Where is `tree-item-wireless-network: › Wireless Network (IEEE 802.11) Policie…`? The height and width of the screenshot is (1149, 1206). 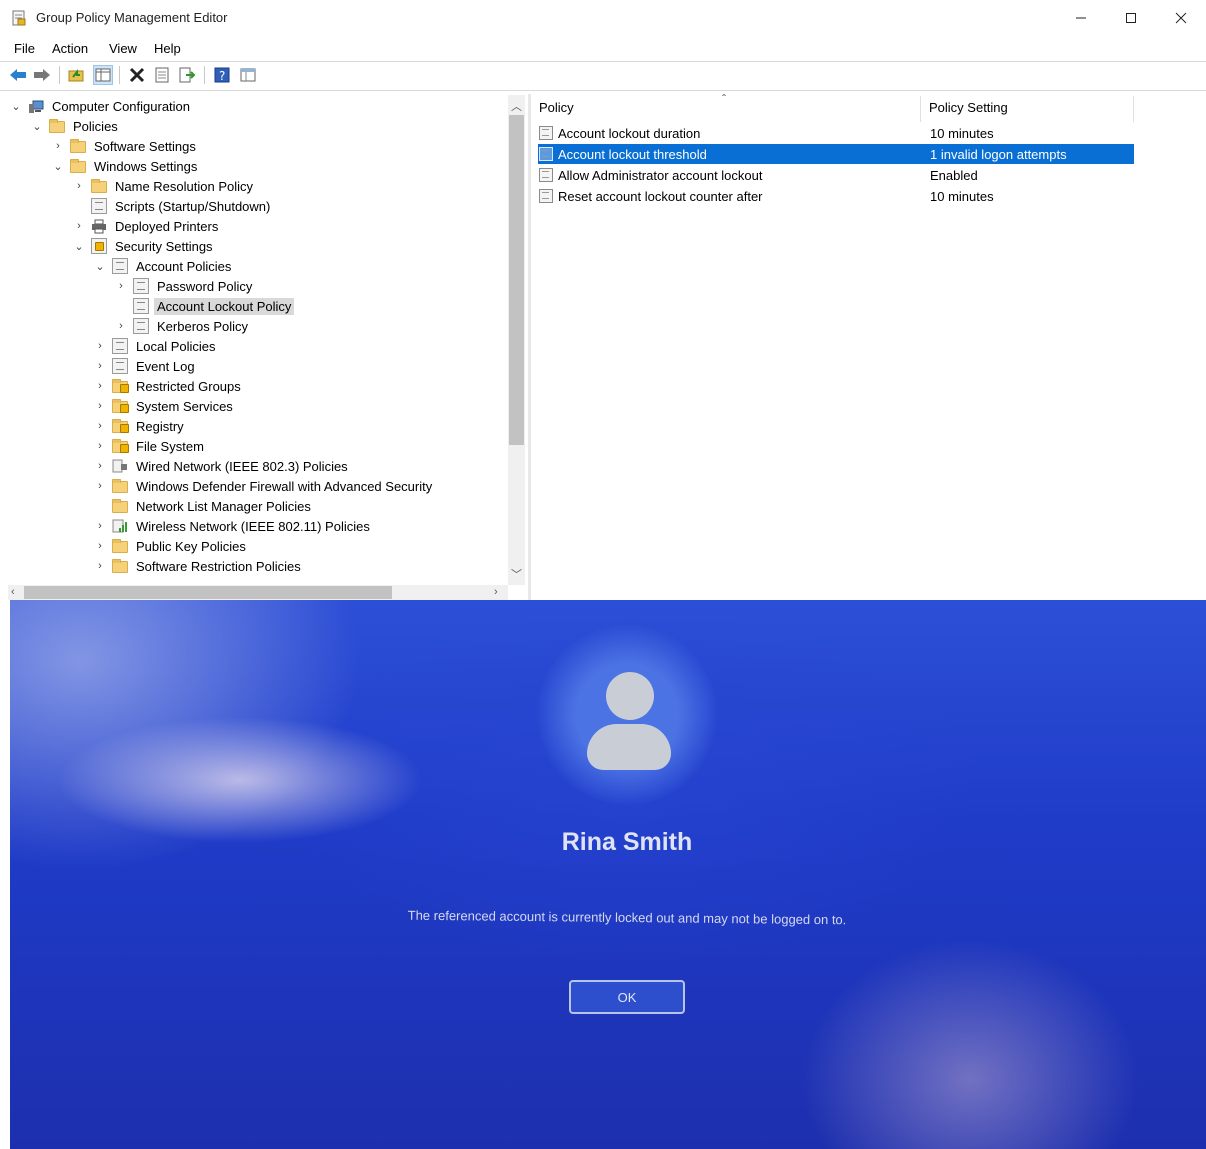 tree-item-wireless-network: › Wireless Network (IEEE 802.11) Policie… is located at coordinates (233, 526).